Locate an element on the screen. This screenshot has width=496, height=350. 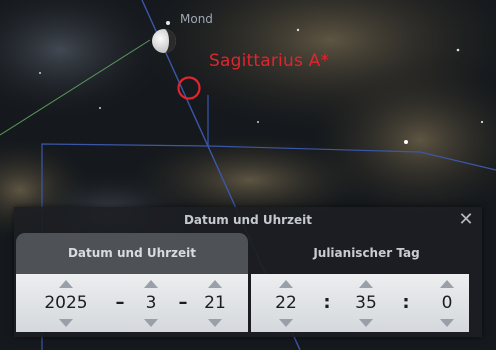
second-value: 0 is located at coordinates (447, 303).